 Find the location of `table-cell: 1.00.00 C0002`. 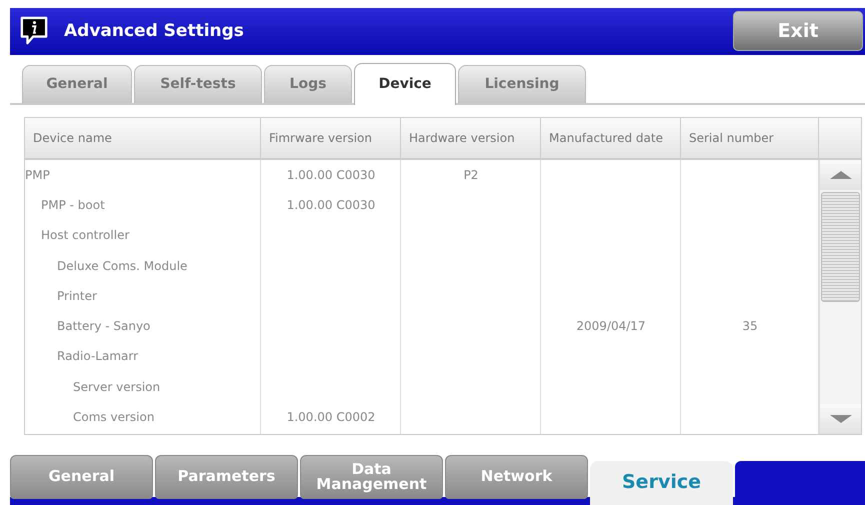

table-cell: 1.00.00 C0002 is located at coordinates (331, 417).